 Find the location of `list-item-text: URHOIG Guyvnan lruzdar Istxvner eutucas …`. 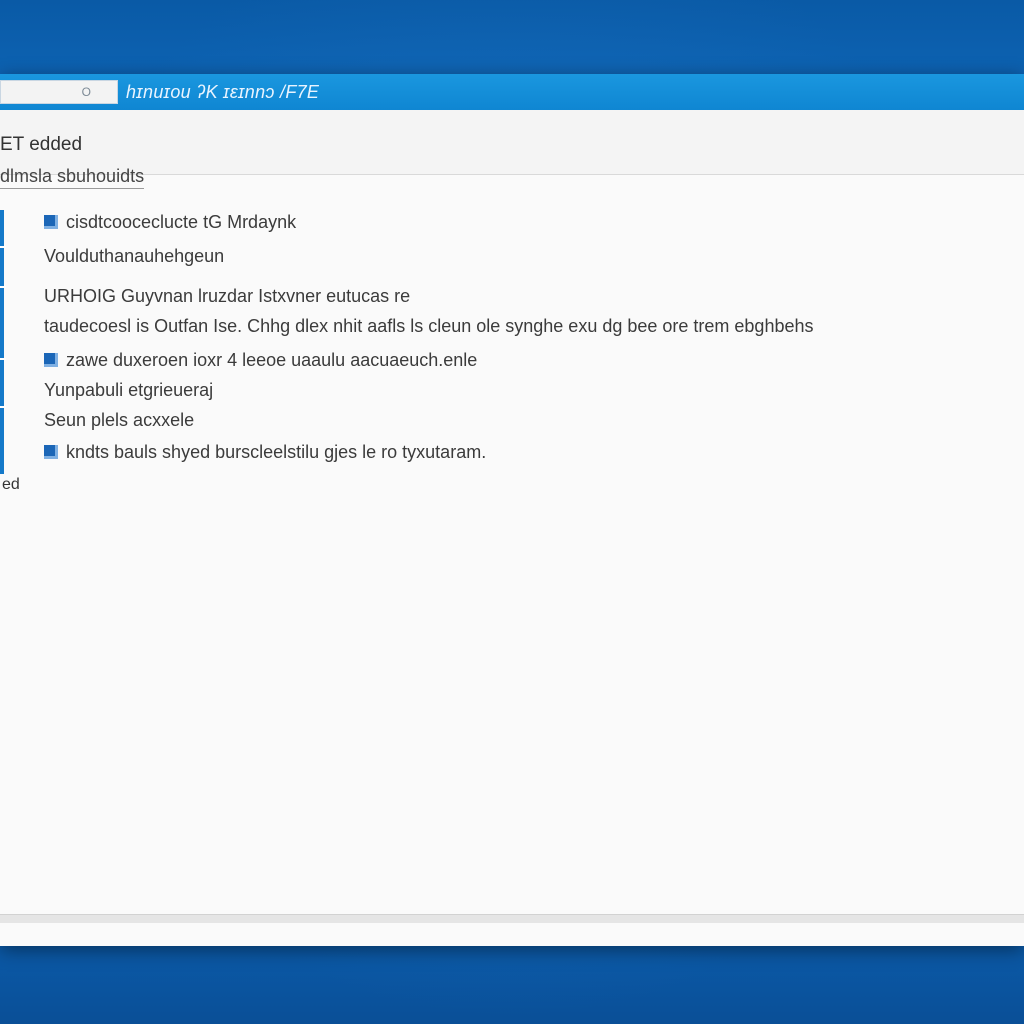

list-item-text: URHOIG Guyvnan lruzdar Istxvner eutucas … is located at coordinates (227, 296).